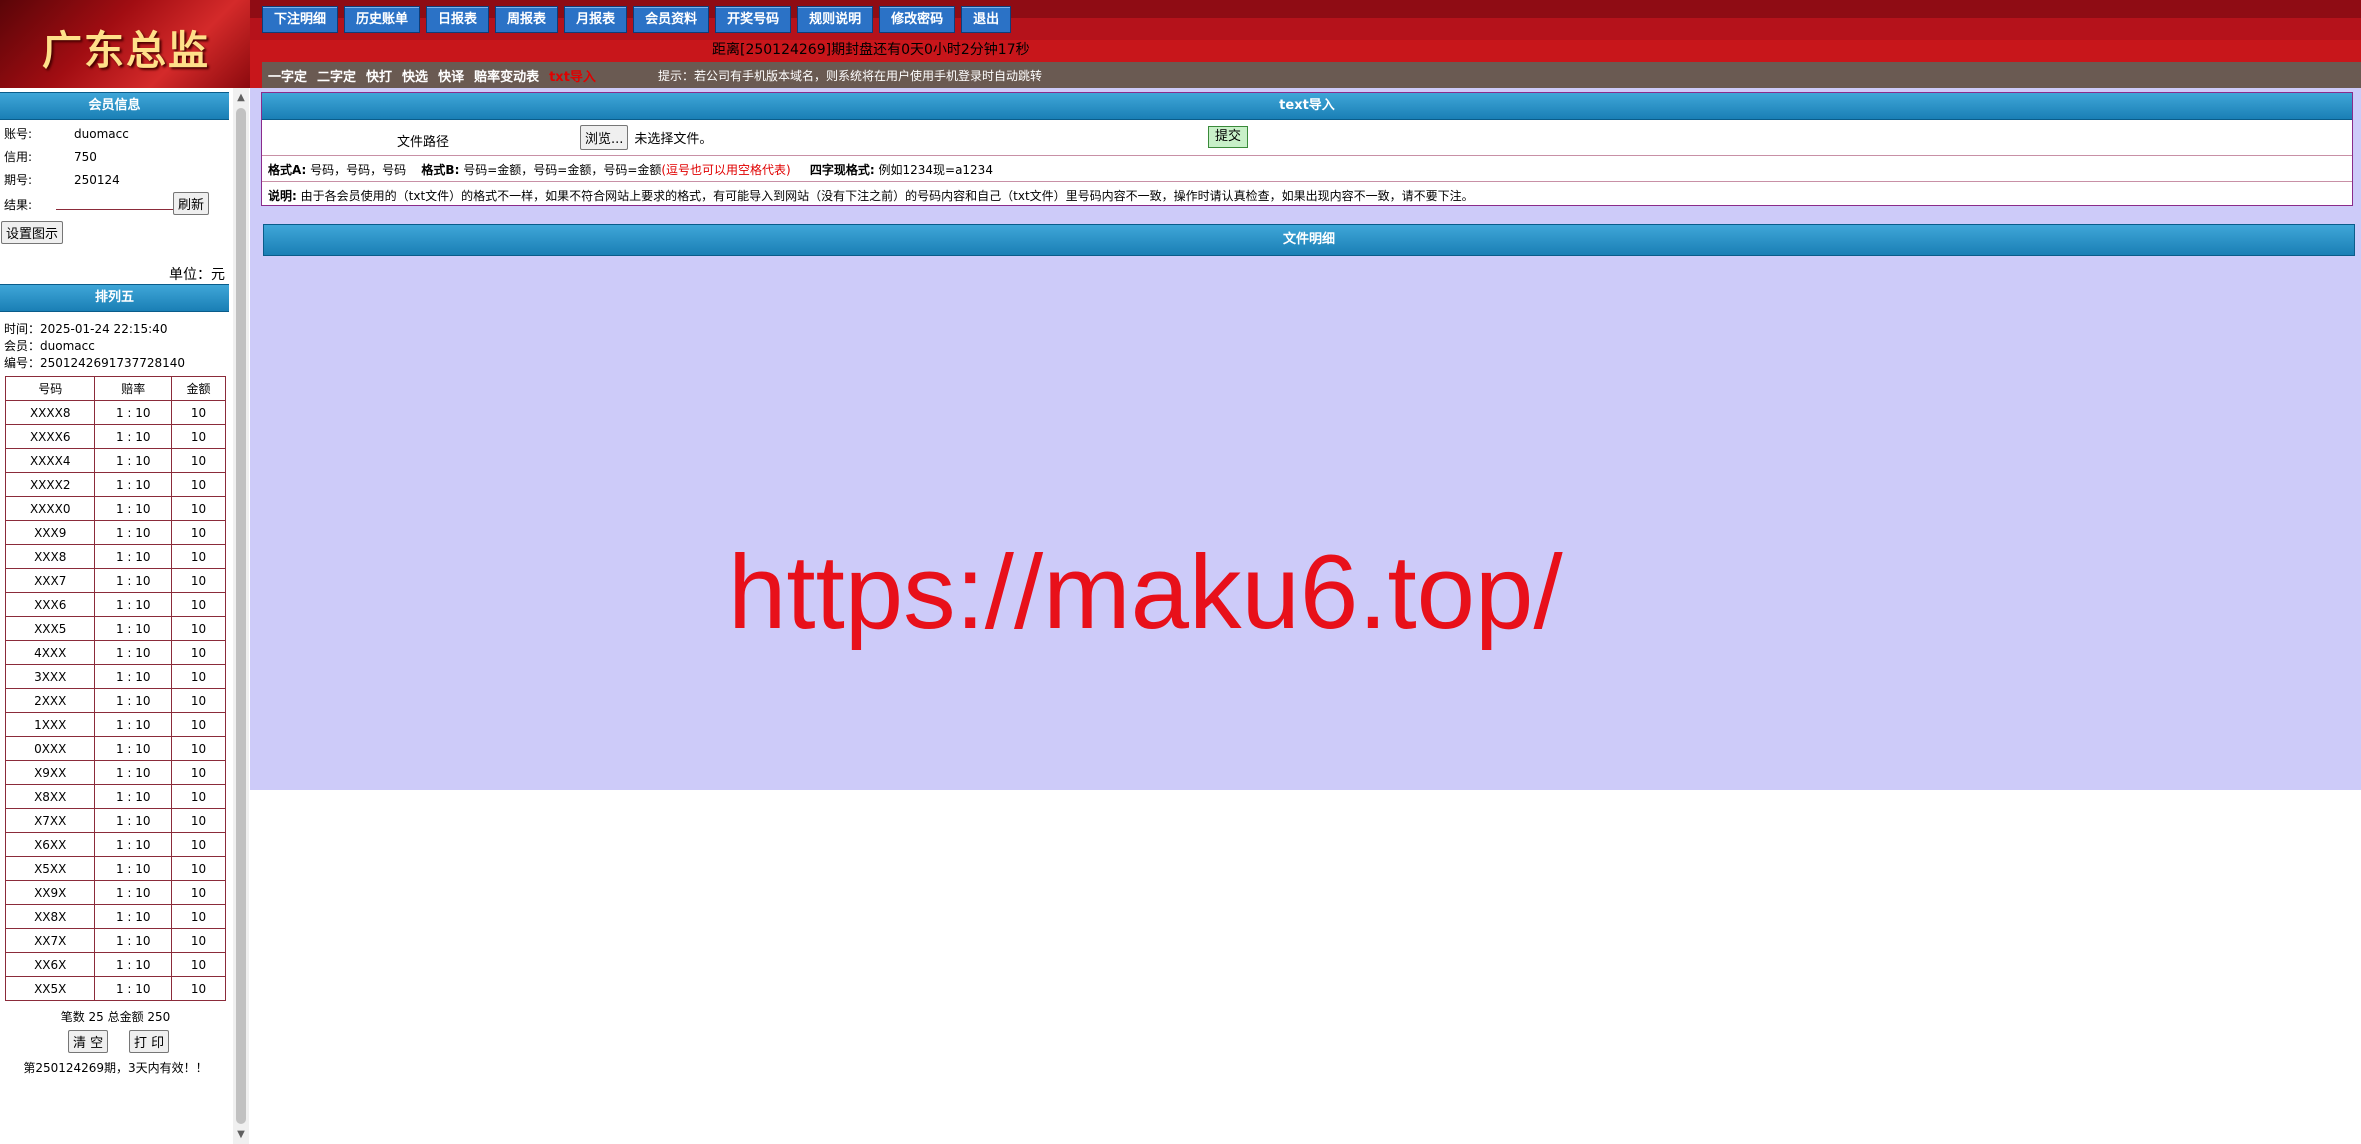  I want to click on tip-text: 提示：若公司有手机版本域名，则系统将在用户使用手机登录时自动跳转, so click(850, 76).